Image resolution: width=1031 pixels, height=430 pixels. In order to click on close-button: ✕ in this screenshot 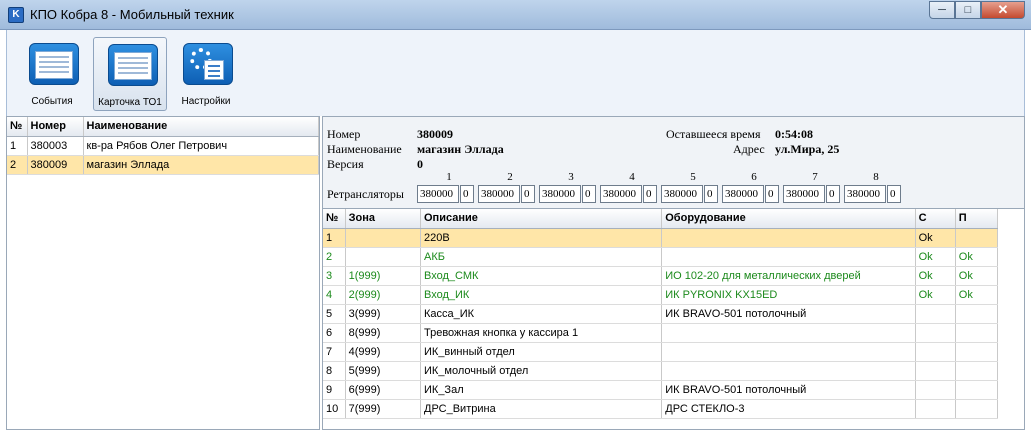, I will do `click(1003, 10)`.